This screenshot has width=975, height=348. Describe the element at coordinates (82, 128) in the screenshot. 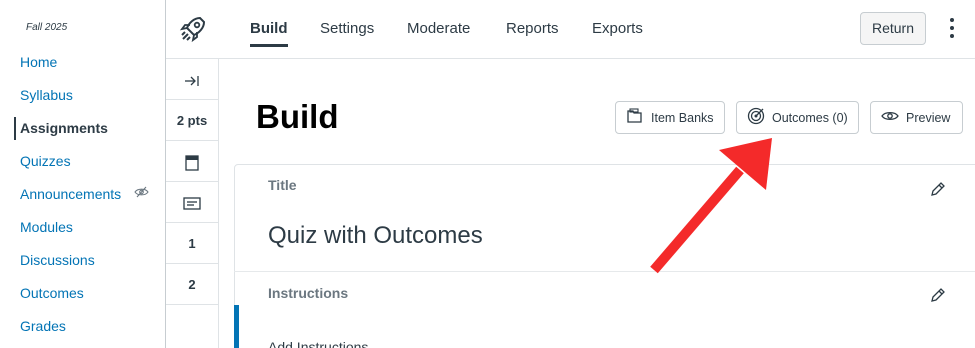

I see `nav-assignments: Assignments` at that location.